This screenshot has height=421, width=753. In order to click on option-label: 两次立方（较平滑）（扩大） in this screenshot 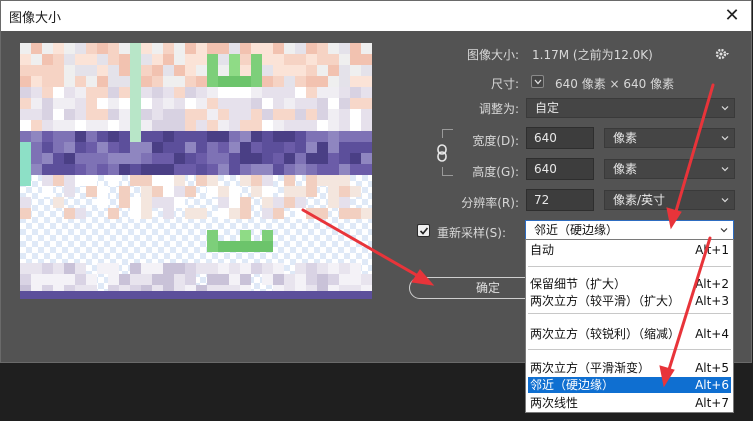, I will do `click(605, 301)`.